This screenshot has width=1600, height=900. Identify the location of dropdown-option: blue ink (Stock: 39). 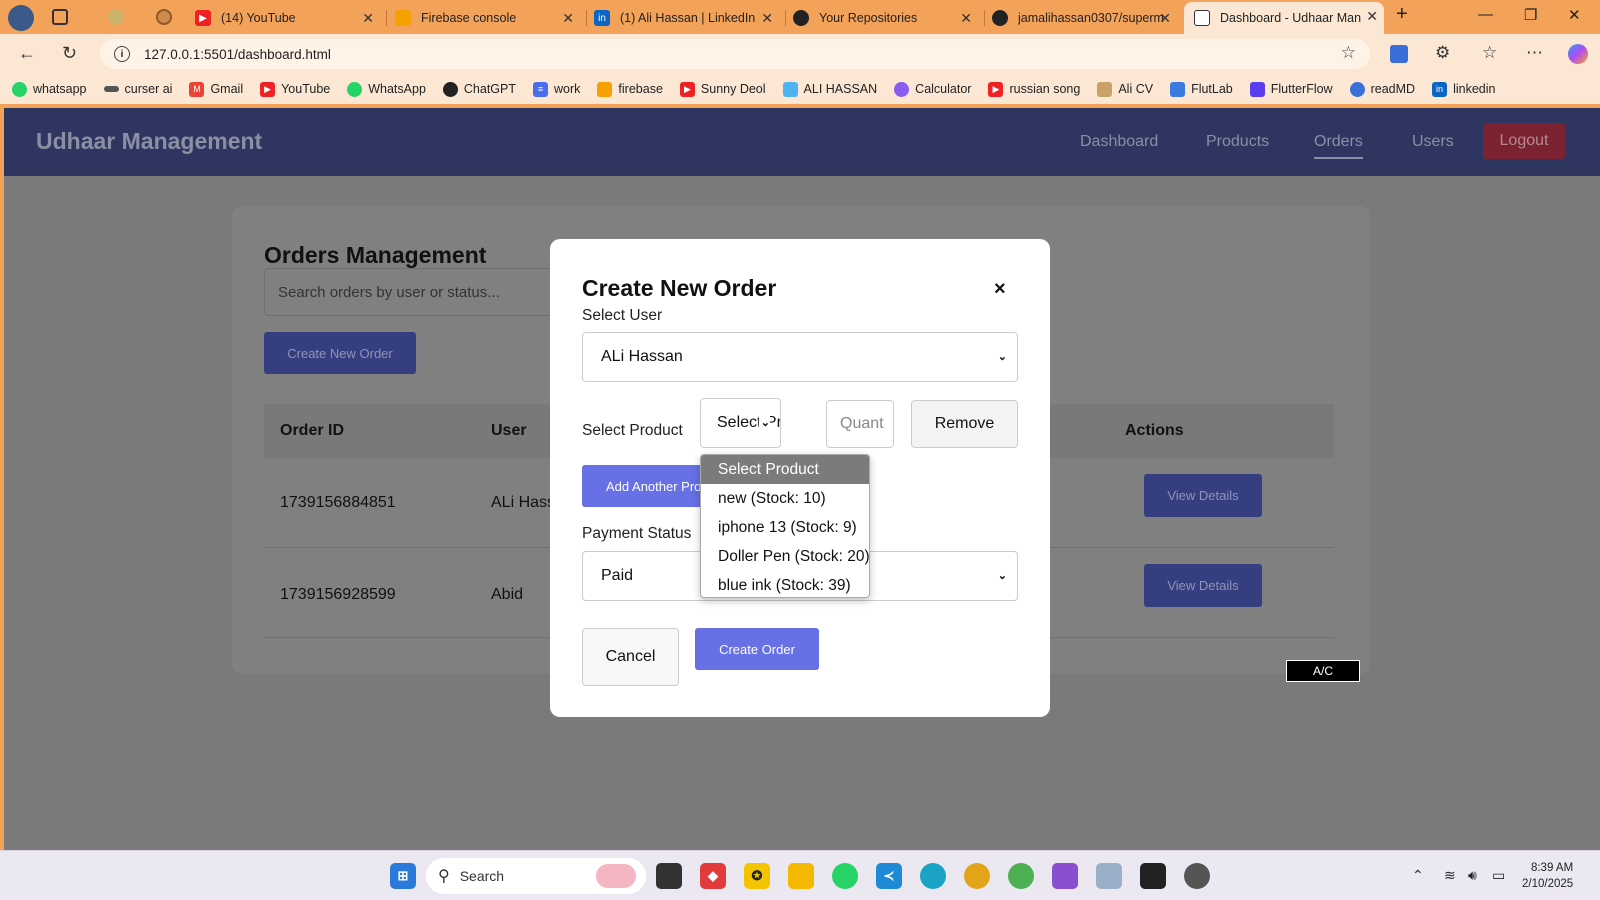
(785, 584).